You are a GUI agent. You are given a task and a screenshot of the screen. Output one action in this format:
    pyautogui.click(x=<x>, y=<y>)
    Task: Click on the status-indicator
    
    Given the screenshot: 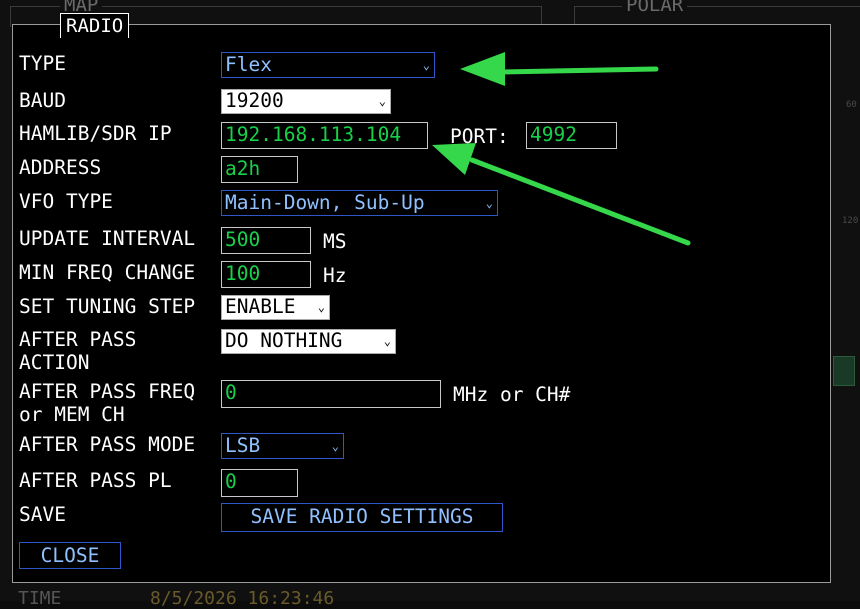 What is the action you would take?
    pyautogui.click(x=844, y=371)
    